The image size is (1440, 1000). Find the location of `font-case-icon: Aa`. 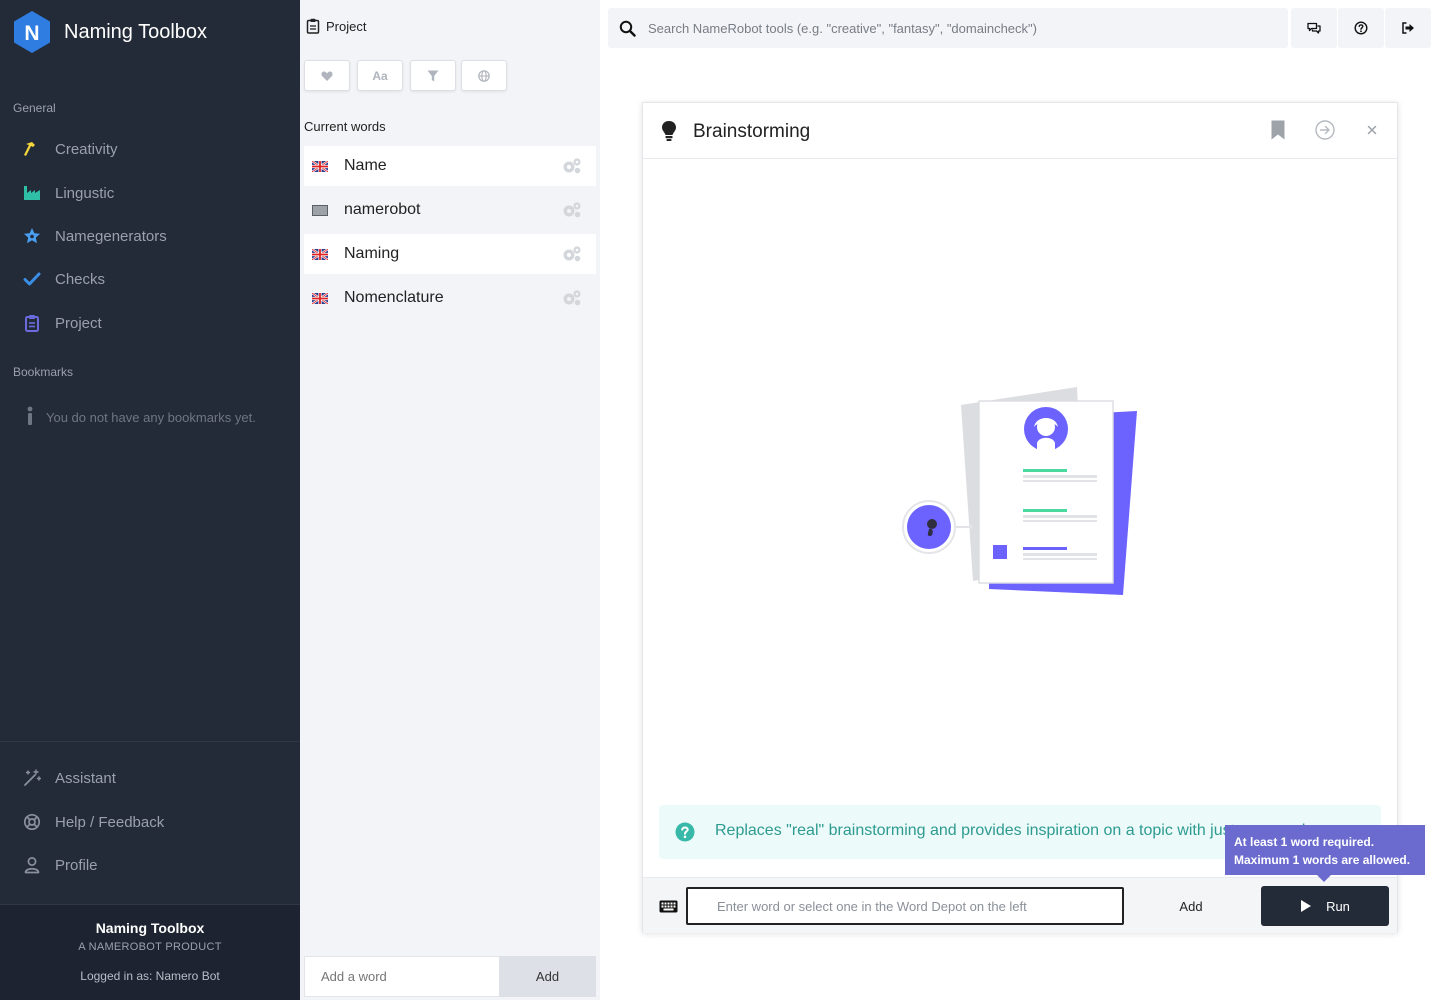

font-case-icon: Aa is located at coordinates (380, 75).